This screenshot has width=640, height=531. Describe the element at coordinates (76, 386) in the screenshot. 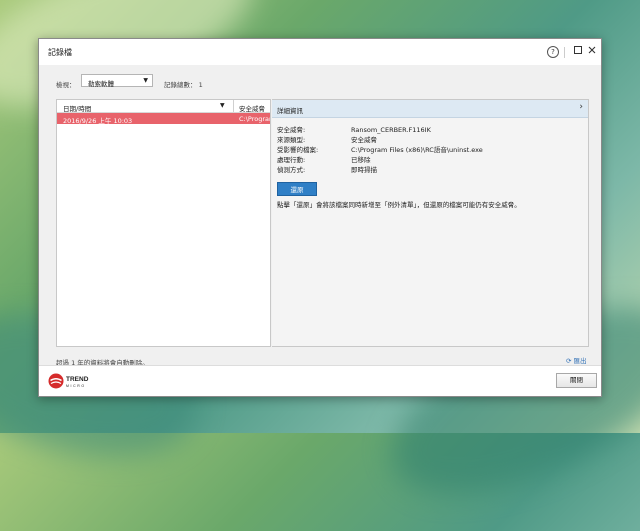

I see `brand-bottom: MICRO` at that location.